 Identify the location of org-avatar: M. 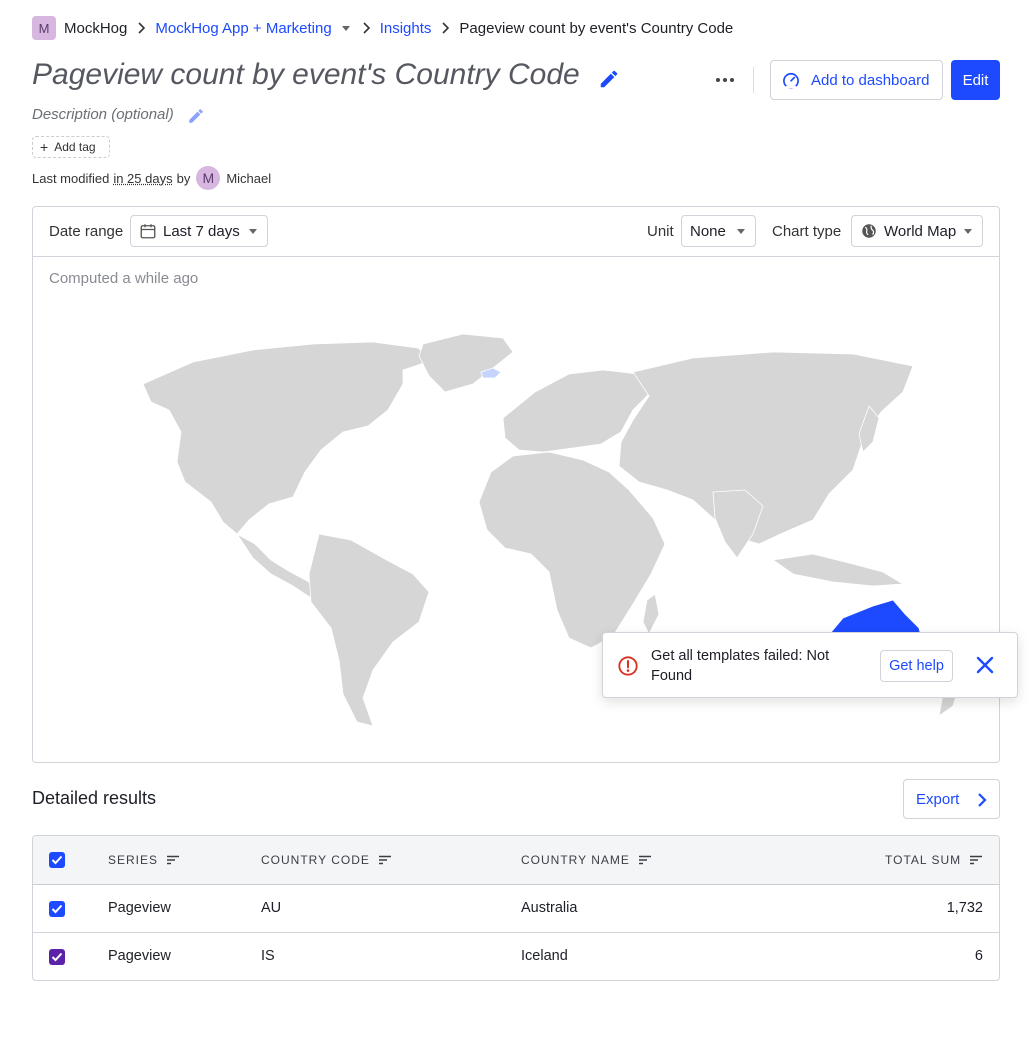
(44, 28).